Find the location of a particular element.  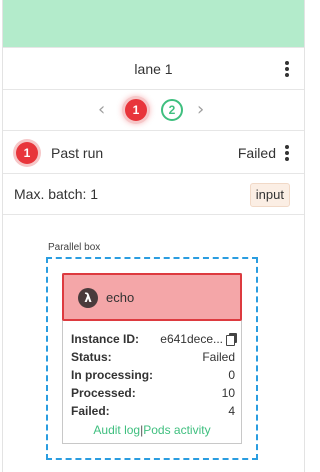

processed-row: Processed: 10 is located at coordinates (153, 393).